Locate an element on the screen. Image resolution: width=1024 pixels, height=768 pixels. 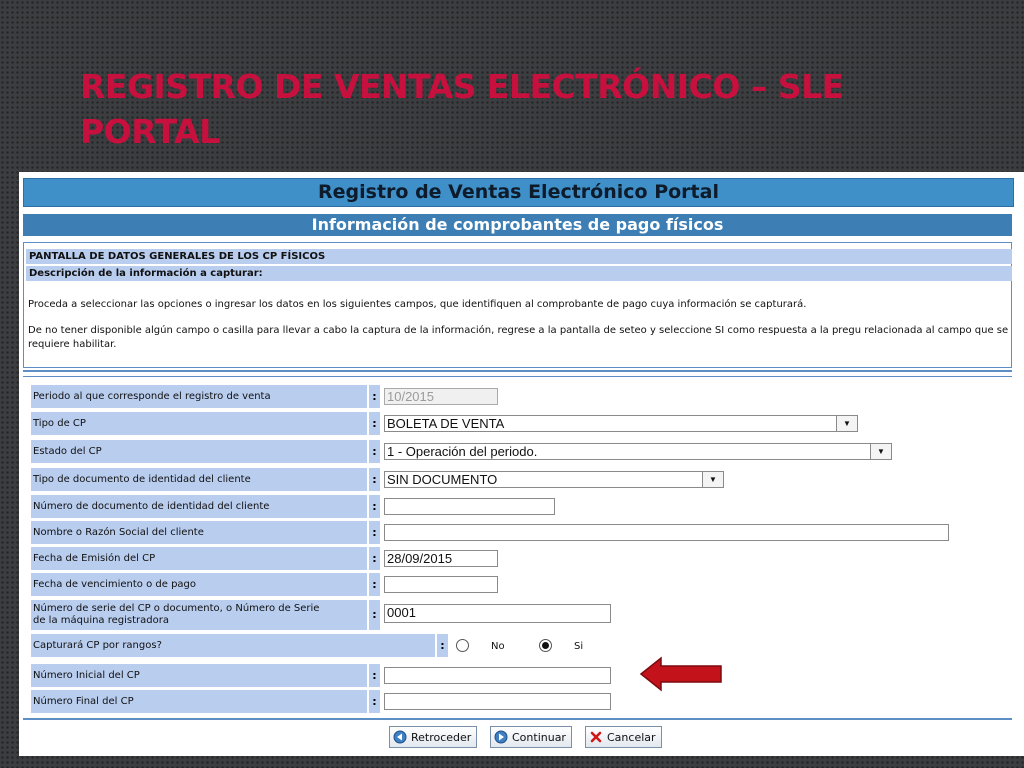
tipo-cp-value: BOLETA DE VENTA is located at coordinates (446, 423).